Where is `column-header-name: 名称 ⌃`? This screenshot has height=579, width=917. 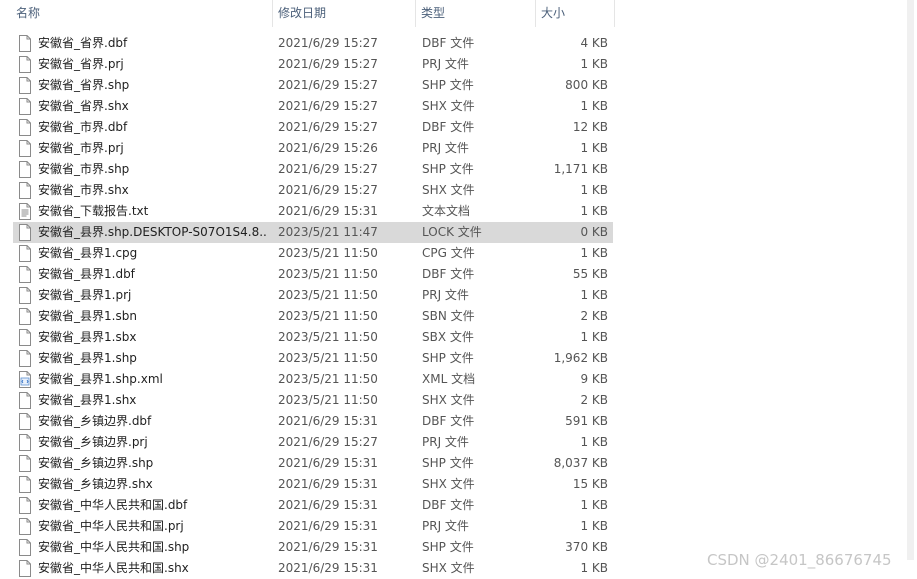
column-header-name: 名称 ⌃ is located at coordinates (141, 13).